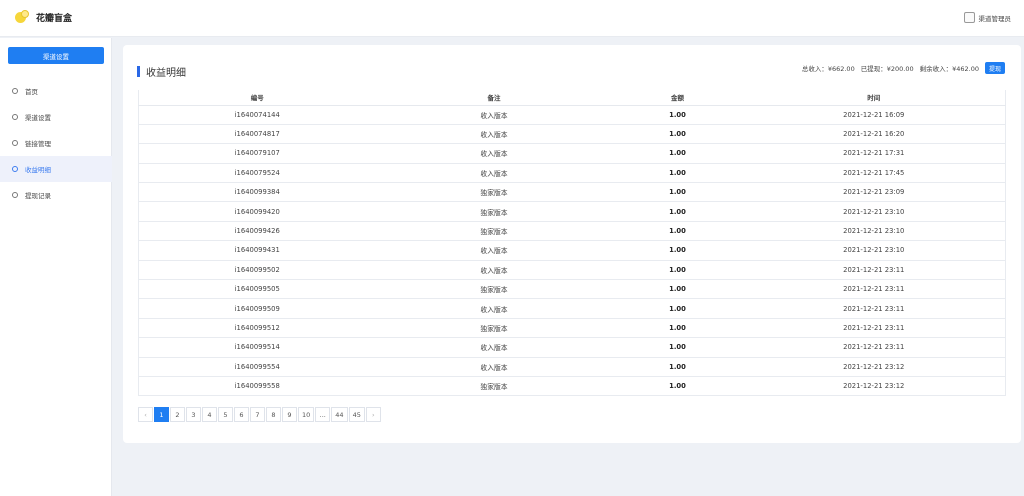  I want to click on withdraw-button: 提现, so click(995, 68).